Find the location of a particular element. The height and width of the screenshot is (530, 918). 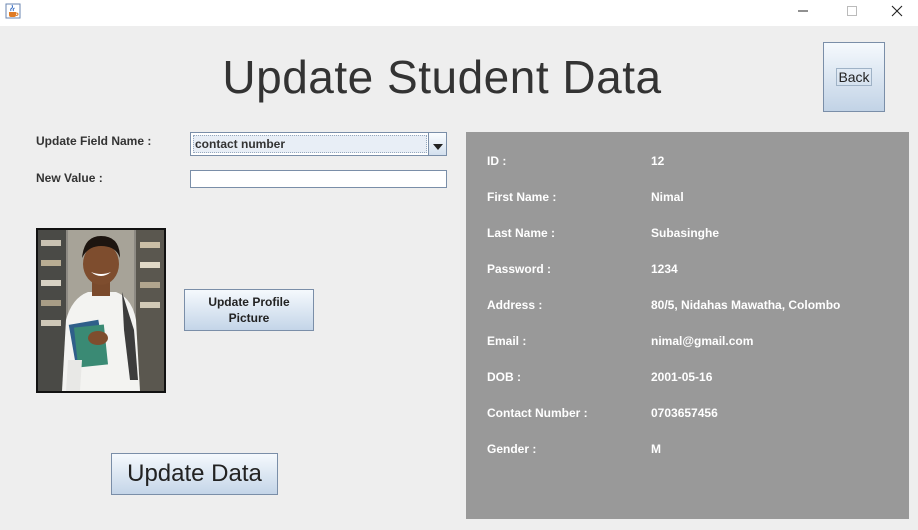

maximize-icon is located at coordinates (852, 11).